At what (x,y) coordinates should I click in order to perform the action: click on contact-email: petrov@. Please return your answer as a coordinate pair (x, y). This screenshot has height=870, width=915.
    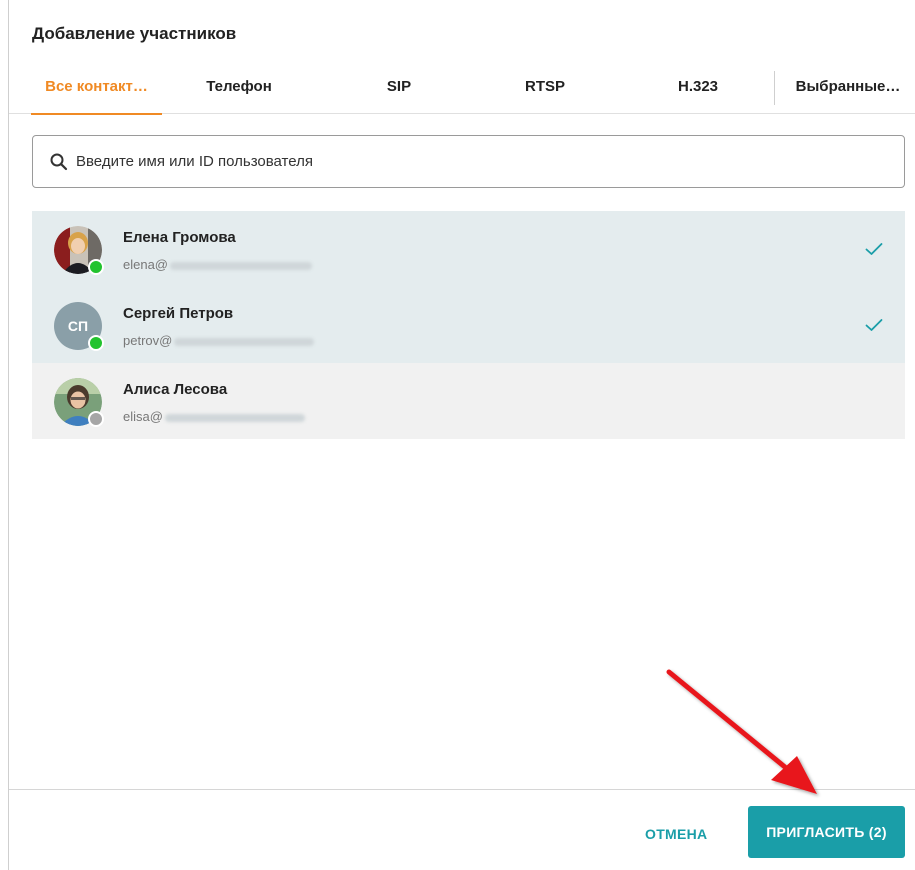
    Looking at the image, I should click on (219, 340).